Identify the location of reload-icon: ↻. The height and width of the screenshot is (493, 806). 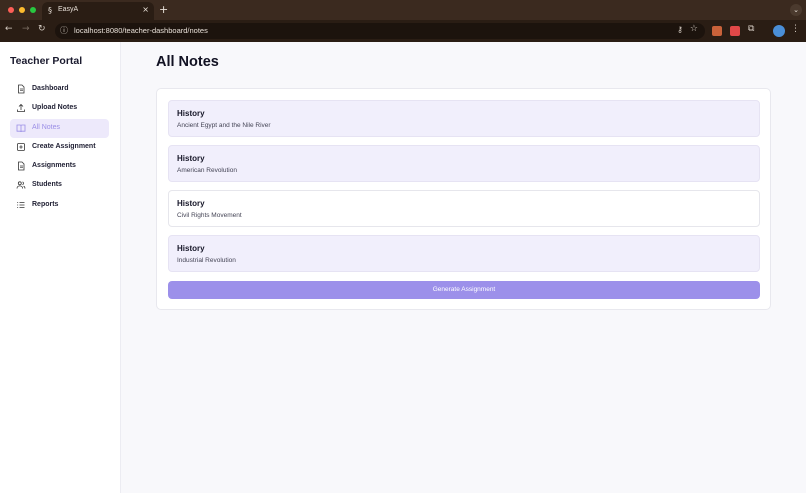
(42, 29).